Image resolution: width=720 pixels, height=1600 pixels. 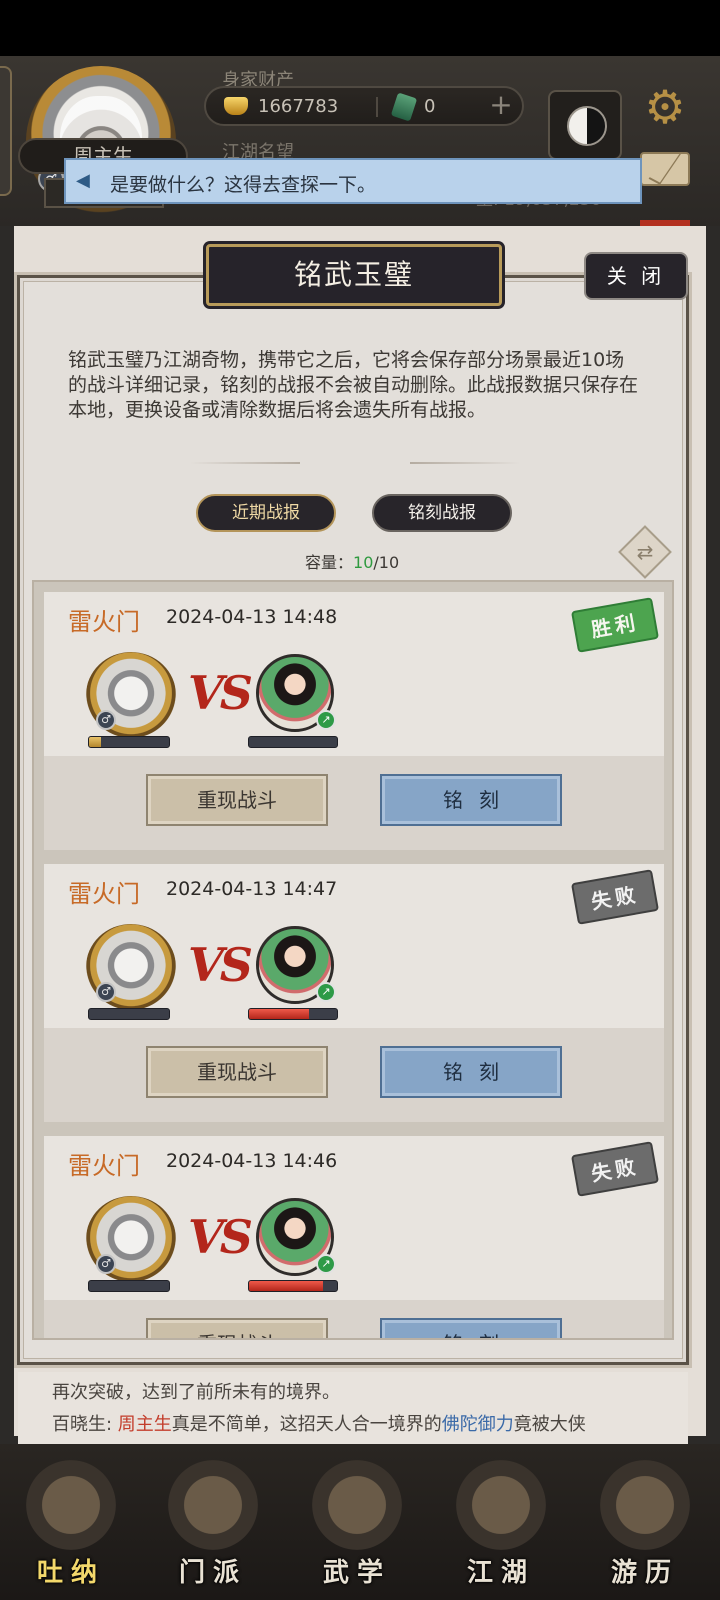 What do you see at coordinates (354, 674) in the screenshot?
I see `record-summary: 雷火门 2024-04-13 14:48 胜利 ♂ VS ↗` at bounding box center [354, 674].